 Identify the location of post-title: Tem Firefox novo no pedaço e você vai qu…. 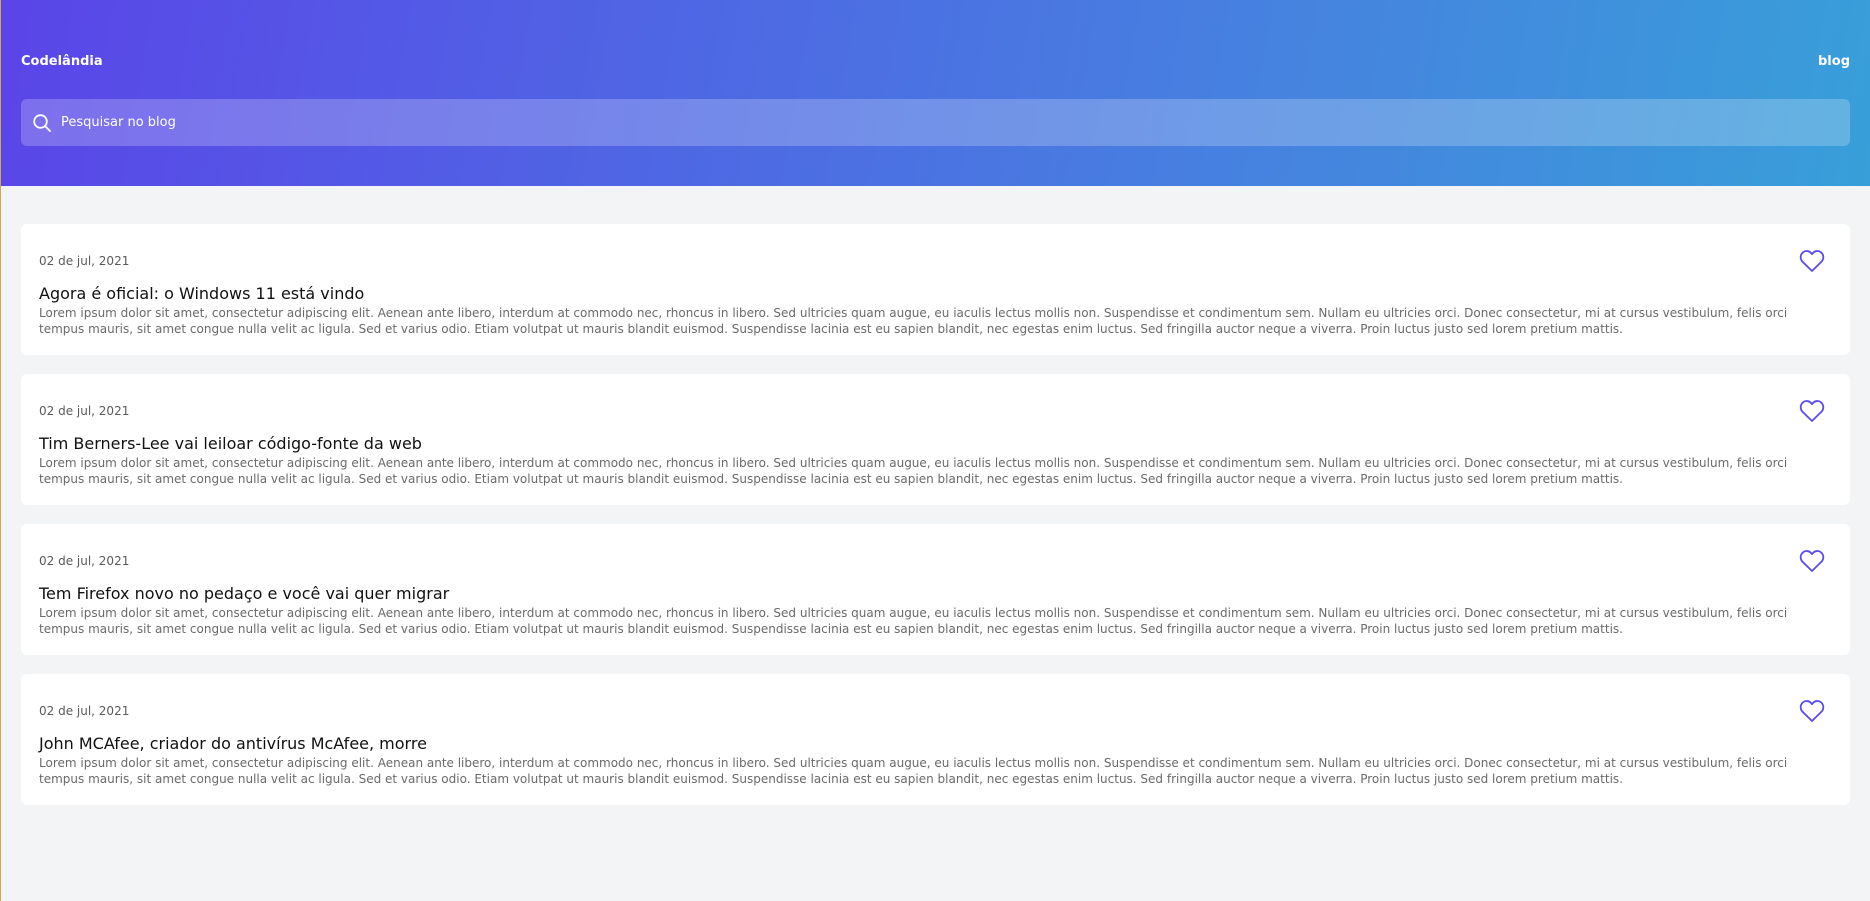
(915, 594).